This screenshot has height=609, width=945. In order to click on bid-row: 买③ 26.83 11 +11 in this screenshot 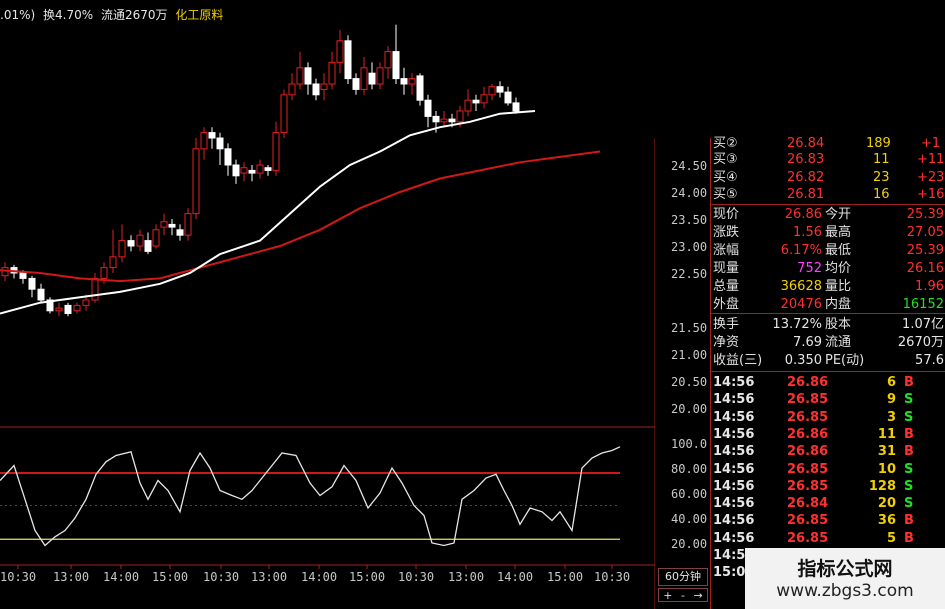, I will do `click(828, 159)`.